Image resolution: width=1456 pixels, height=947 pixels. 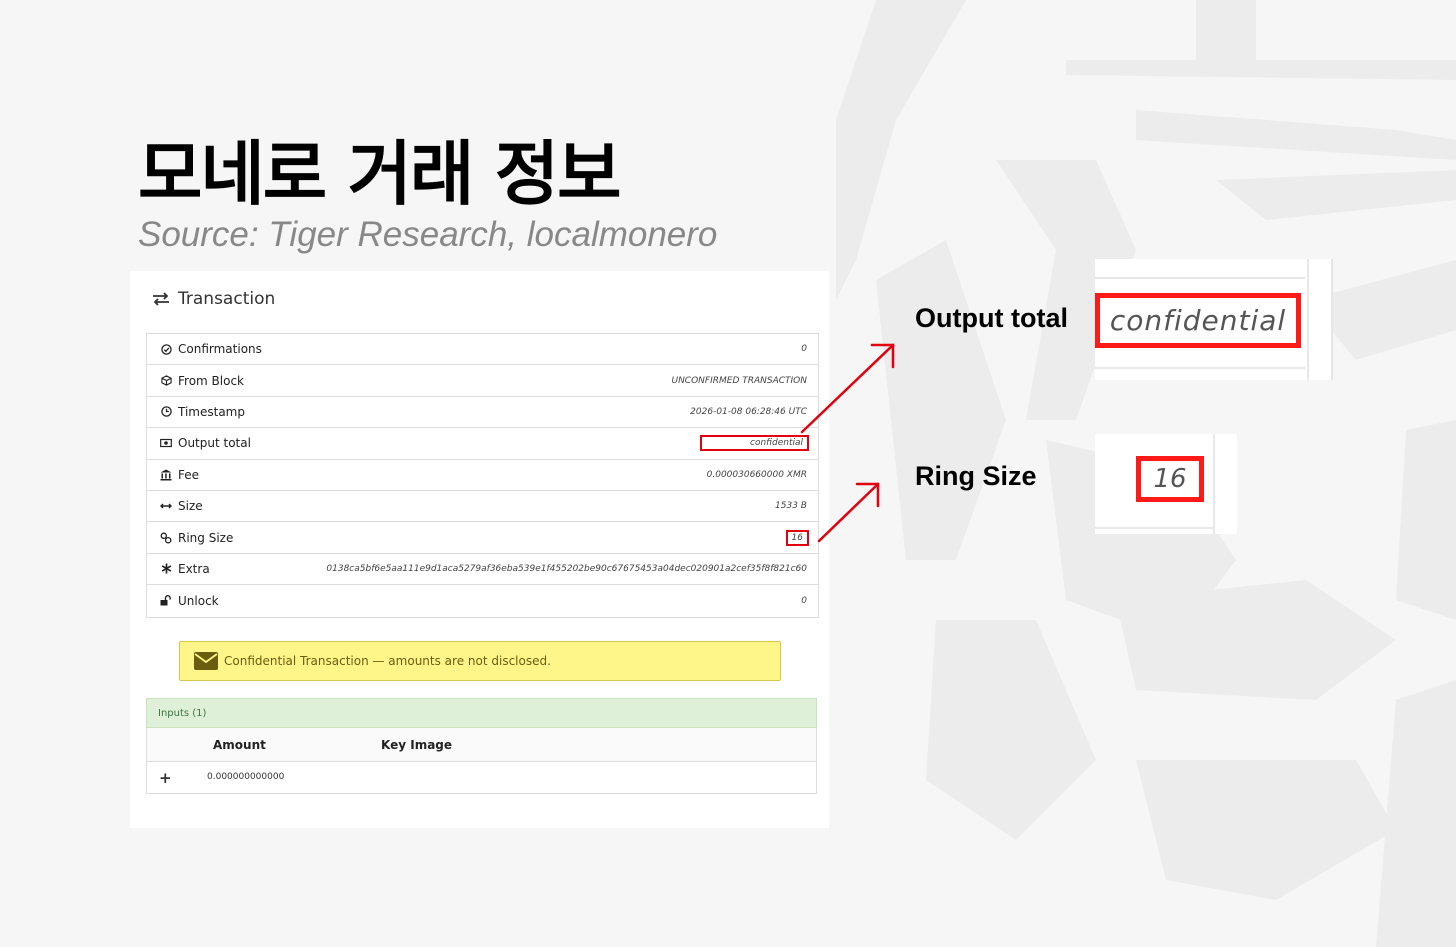 What do you see at coordinates (166, 569) in the screenshot?
I see `asterisk-icon` at bounding box center [166, 569].